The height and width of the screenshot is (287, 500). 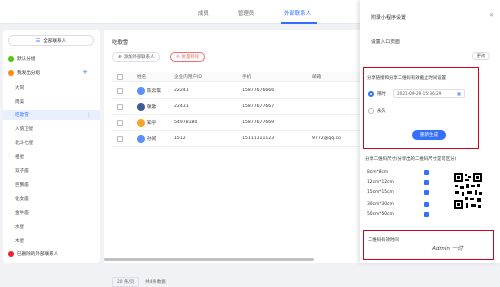 I want to click on sidebar-item-label: 巨蟹座, so click(x=22, y=185).